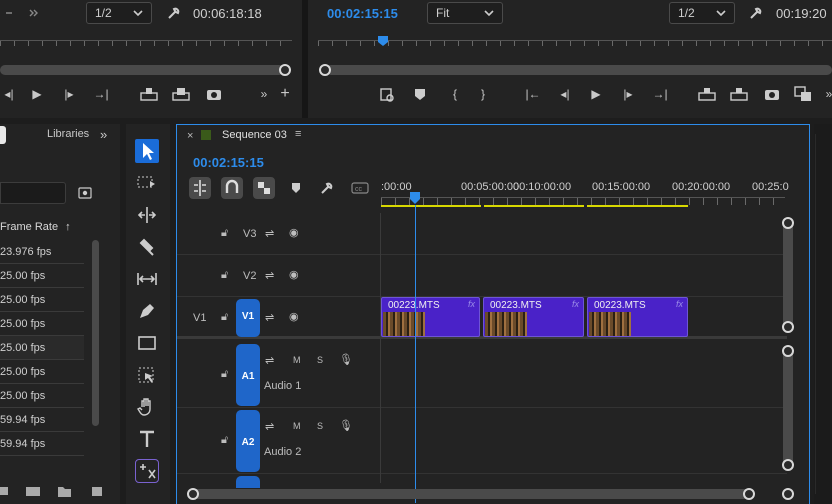  Describe the element at coordinates (228, 162) in the screenshot. I see `timeline-playhead-timecode: 00:02:15:15` at that location.